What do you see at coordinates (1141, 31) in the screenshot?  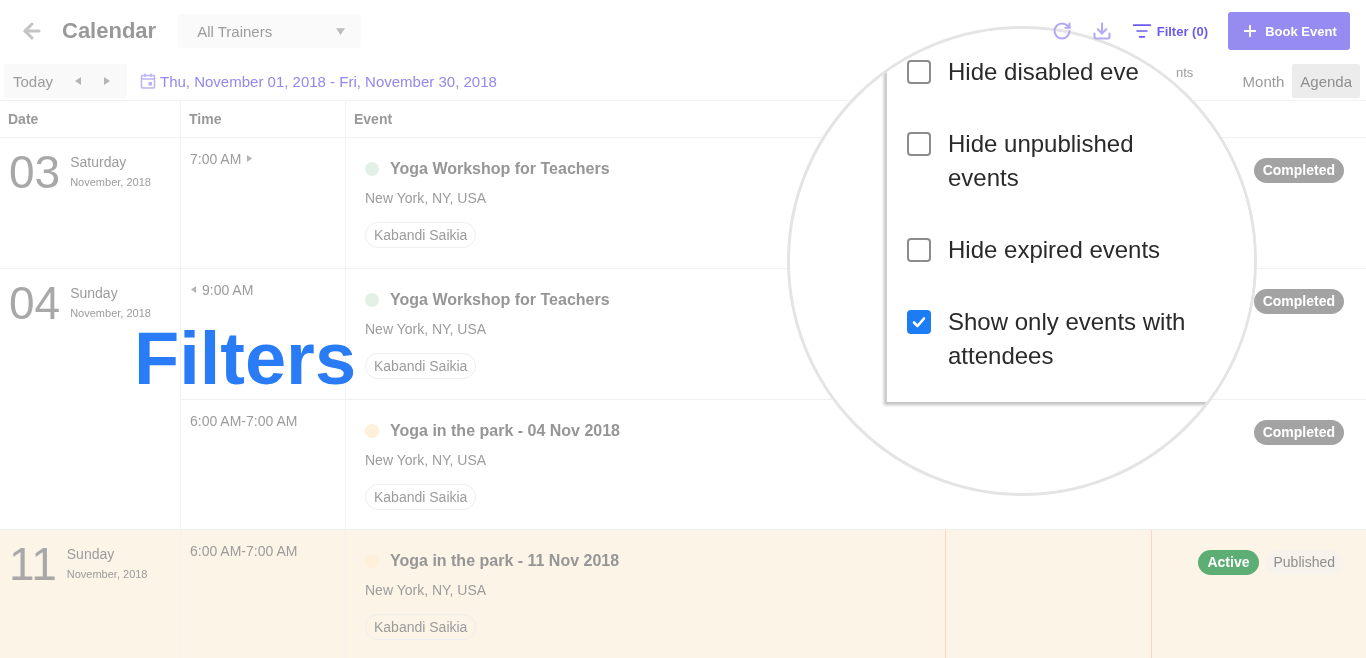 I see `filter-icon` at bounding box center [1141, 31].